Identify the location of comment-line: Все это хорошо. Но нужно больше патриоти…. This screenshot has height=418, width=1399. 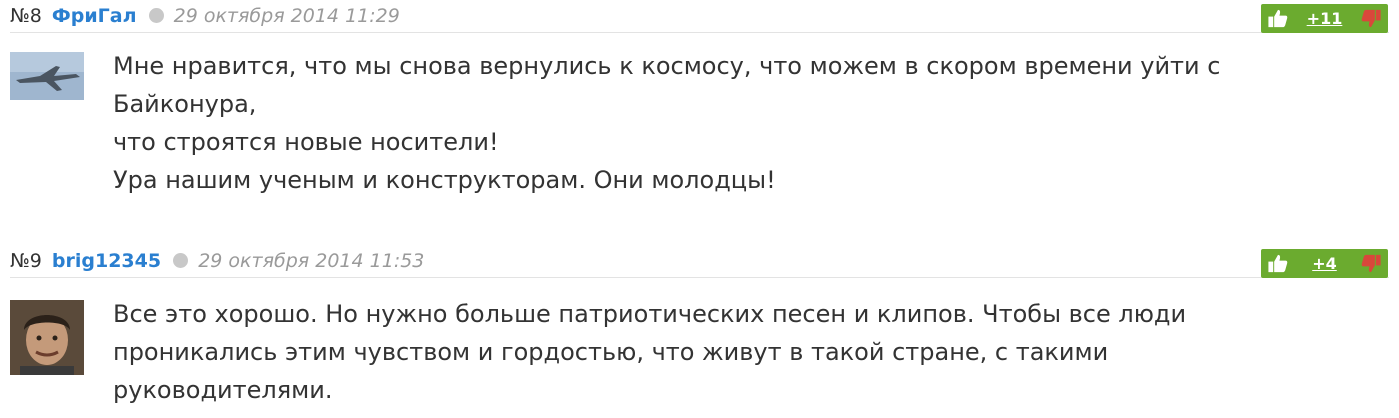
(650, 314).